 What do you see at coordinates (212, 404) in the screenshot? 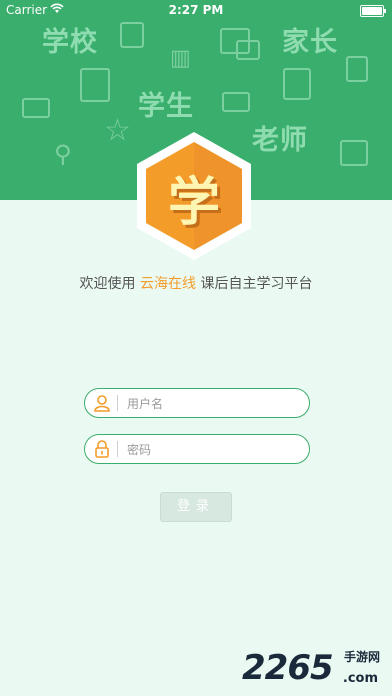
I see `username-input` at bounding box center [212, 404].